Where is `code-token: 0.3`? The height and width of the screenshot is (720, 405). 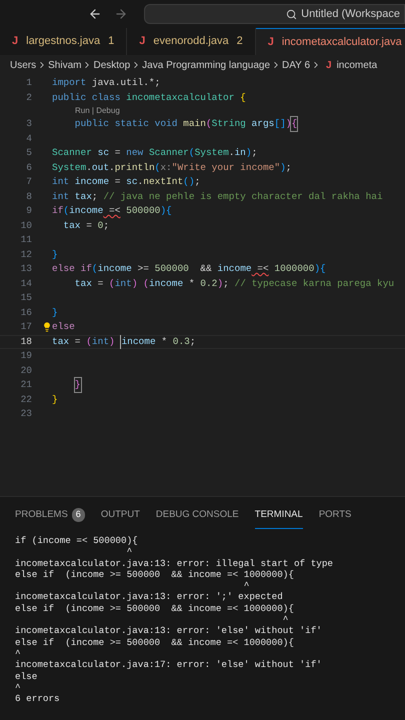
code-token: 0.3 is located at coordinates (181, 341).